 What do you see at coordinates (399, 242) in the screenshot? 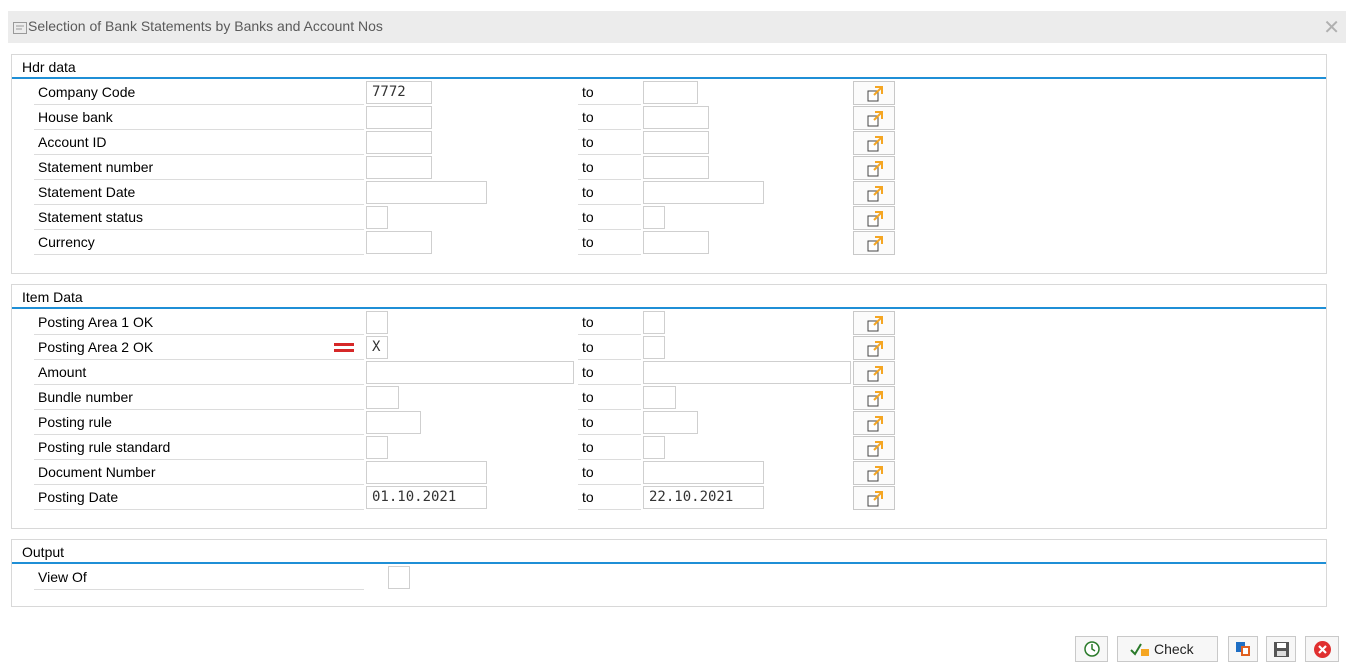
I see `currency-from-input` at bounding box center [399, 242].